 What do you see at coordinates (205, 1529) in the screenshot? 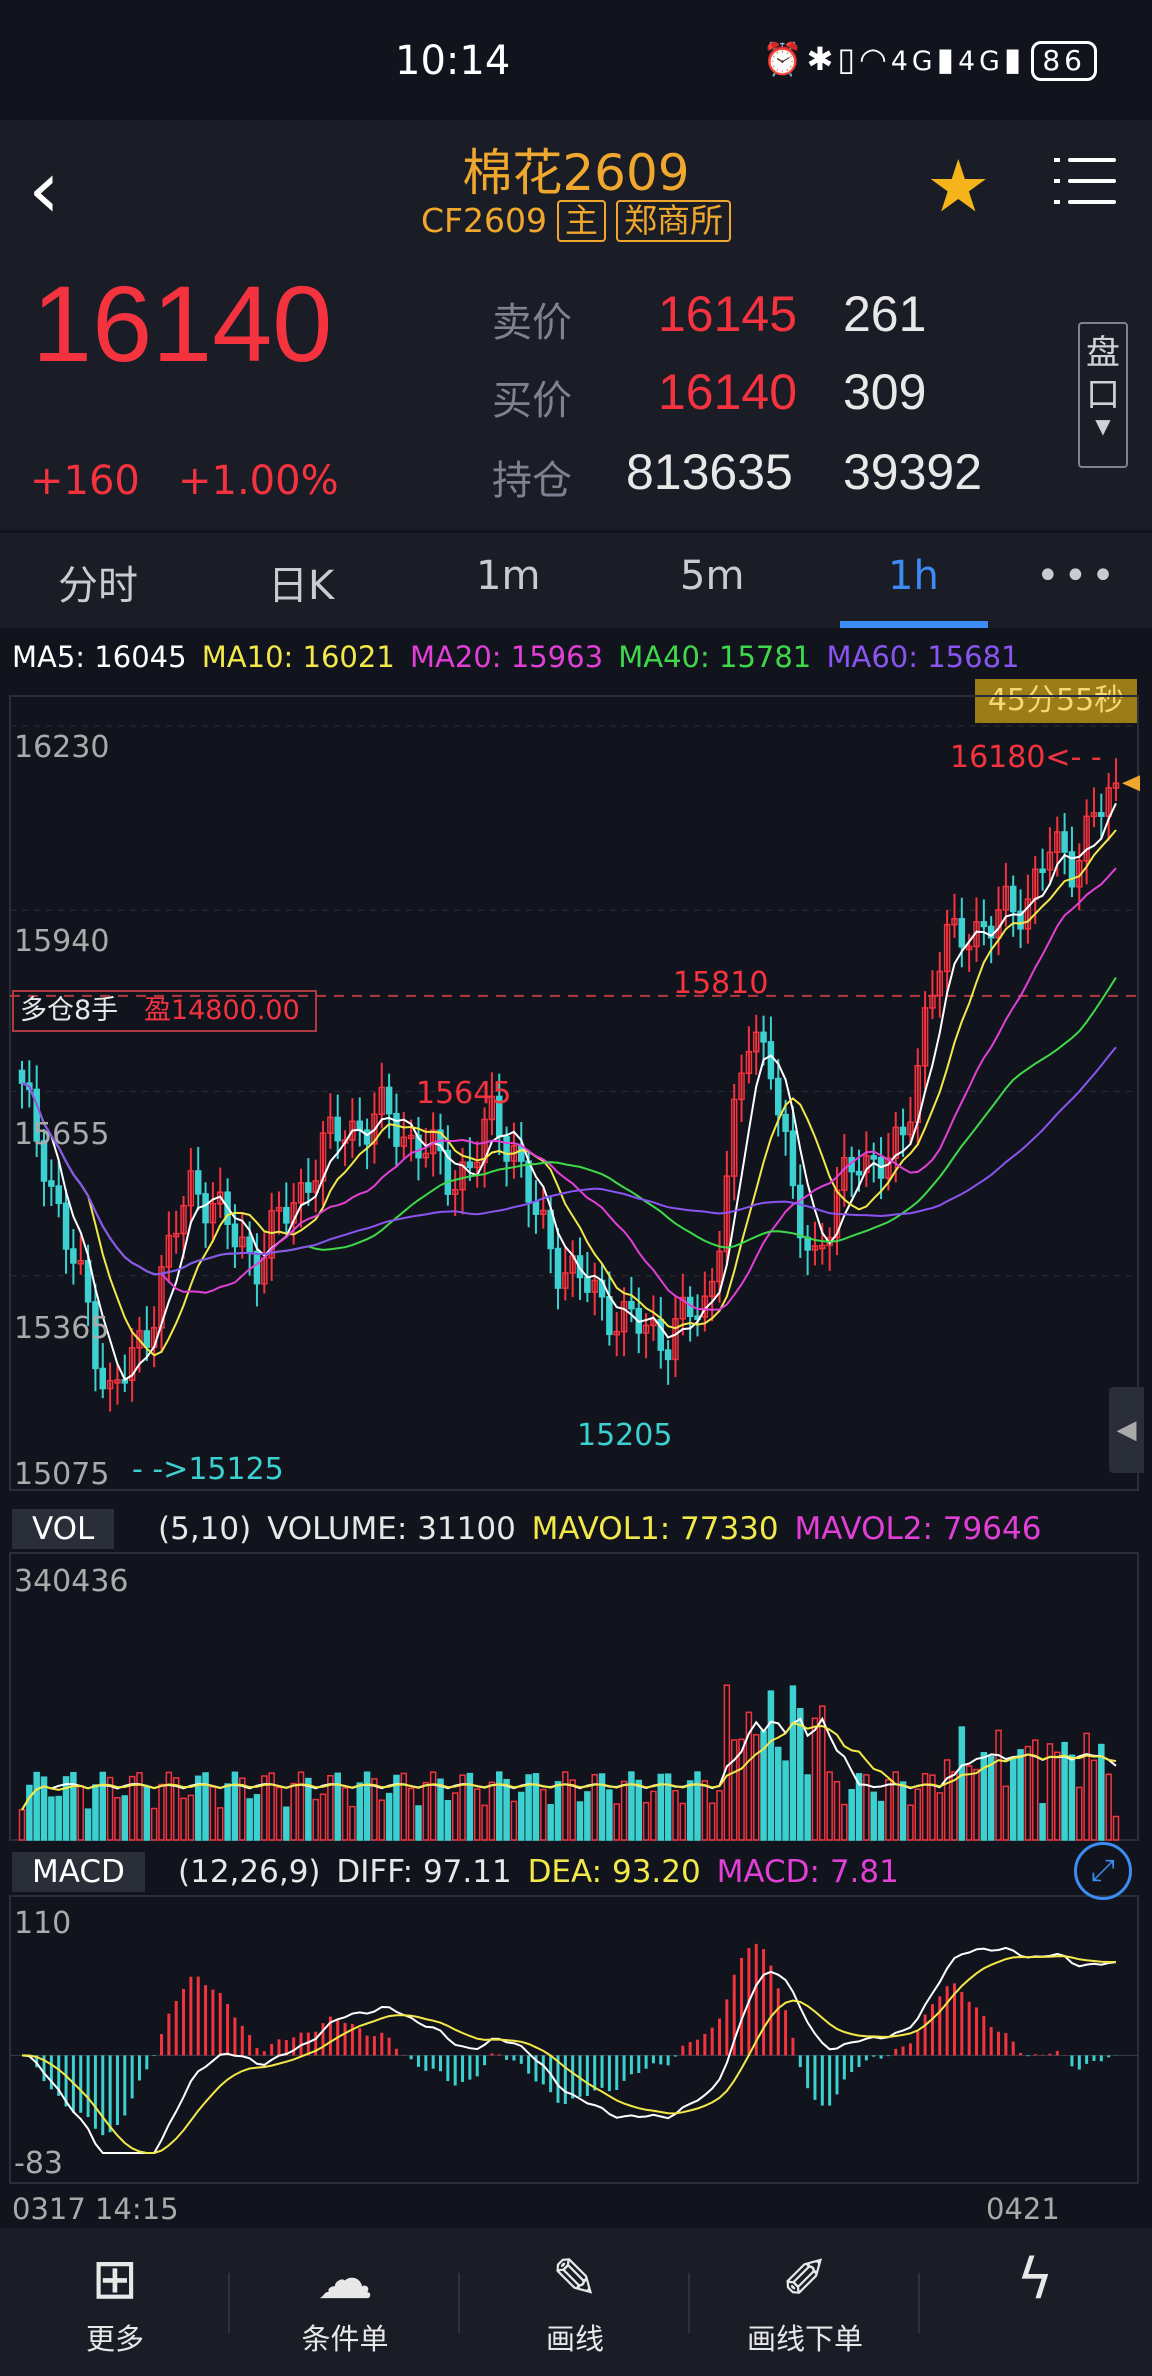
I see `vol-params: (5,10)` at bounding box center [205, 1529].